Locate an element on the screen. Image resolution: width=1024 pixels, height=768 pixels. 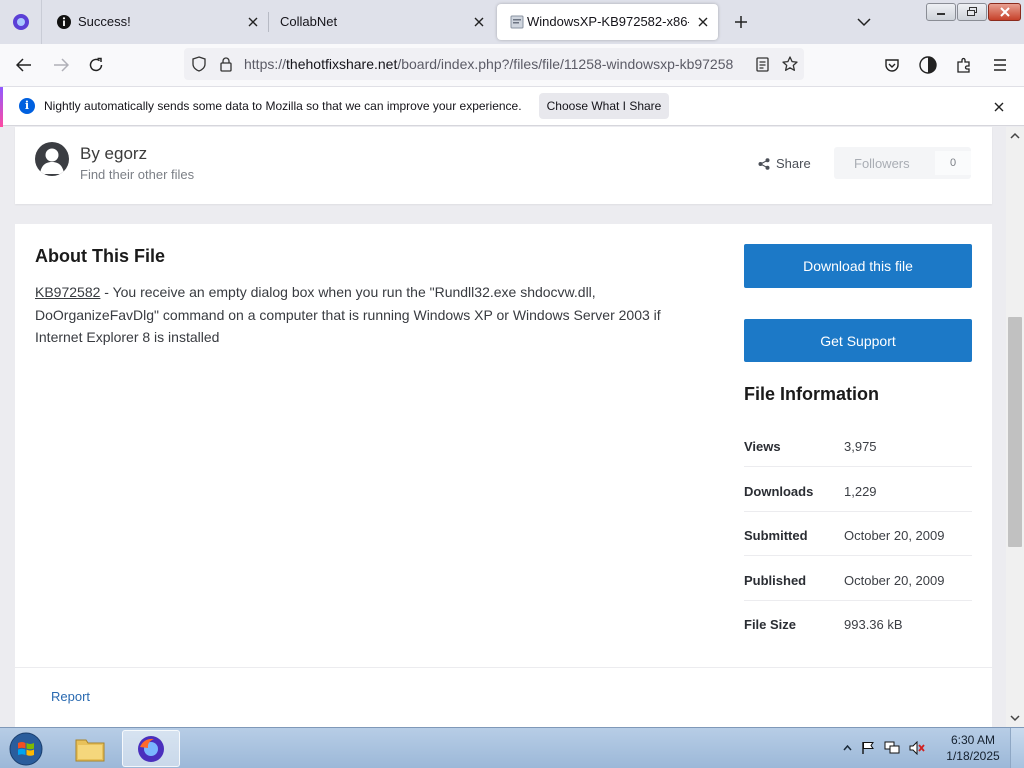
plus-icon is located at coordinates (741, 22).